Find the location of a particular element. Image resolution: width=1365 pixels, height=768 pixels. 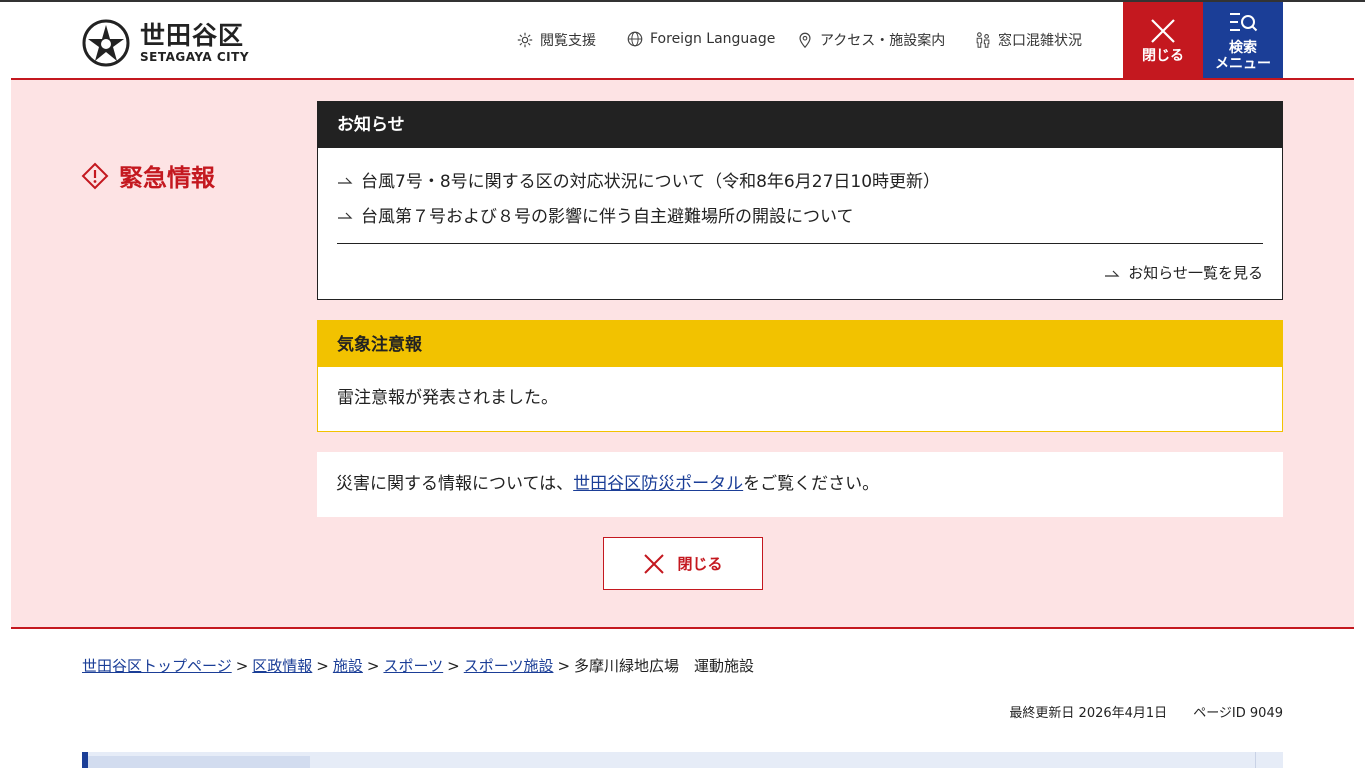

notice-title: お知らせ is located at coordinates (800, 125).